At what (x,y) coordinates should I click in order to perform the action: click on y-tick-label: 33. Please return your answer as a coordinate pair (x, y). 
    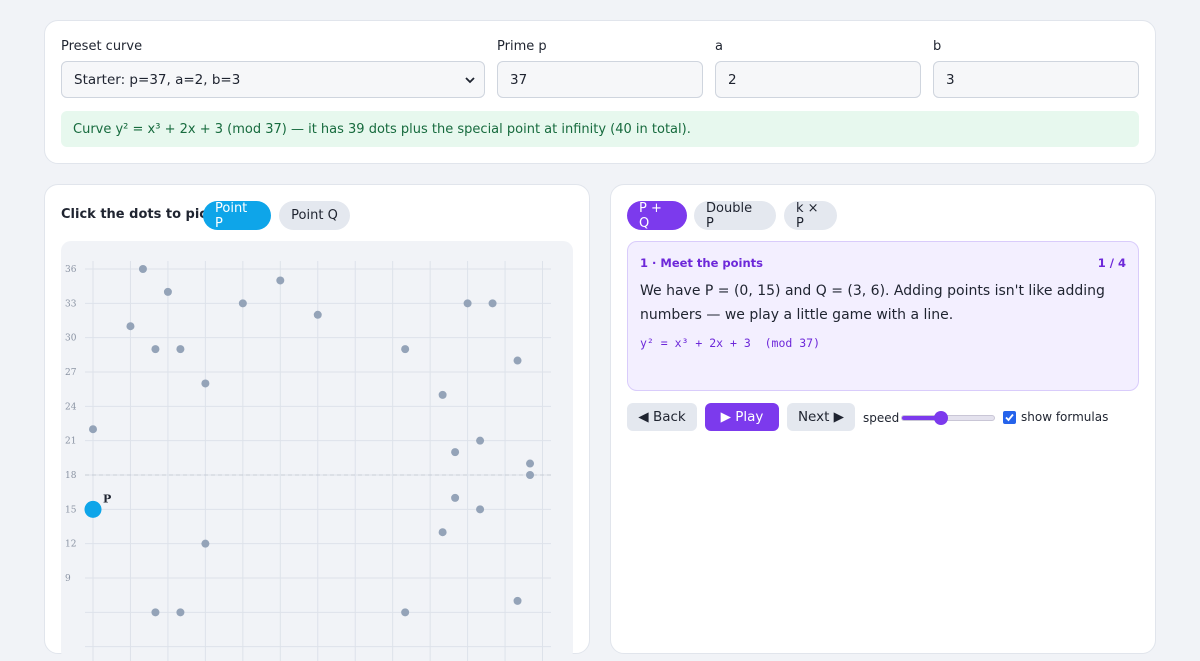
    Looking at the image, I should click on (71, 304).